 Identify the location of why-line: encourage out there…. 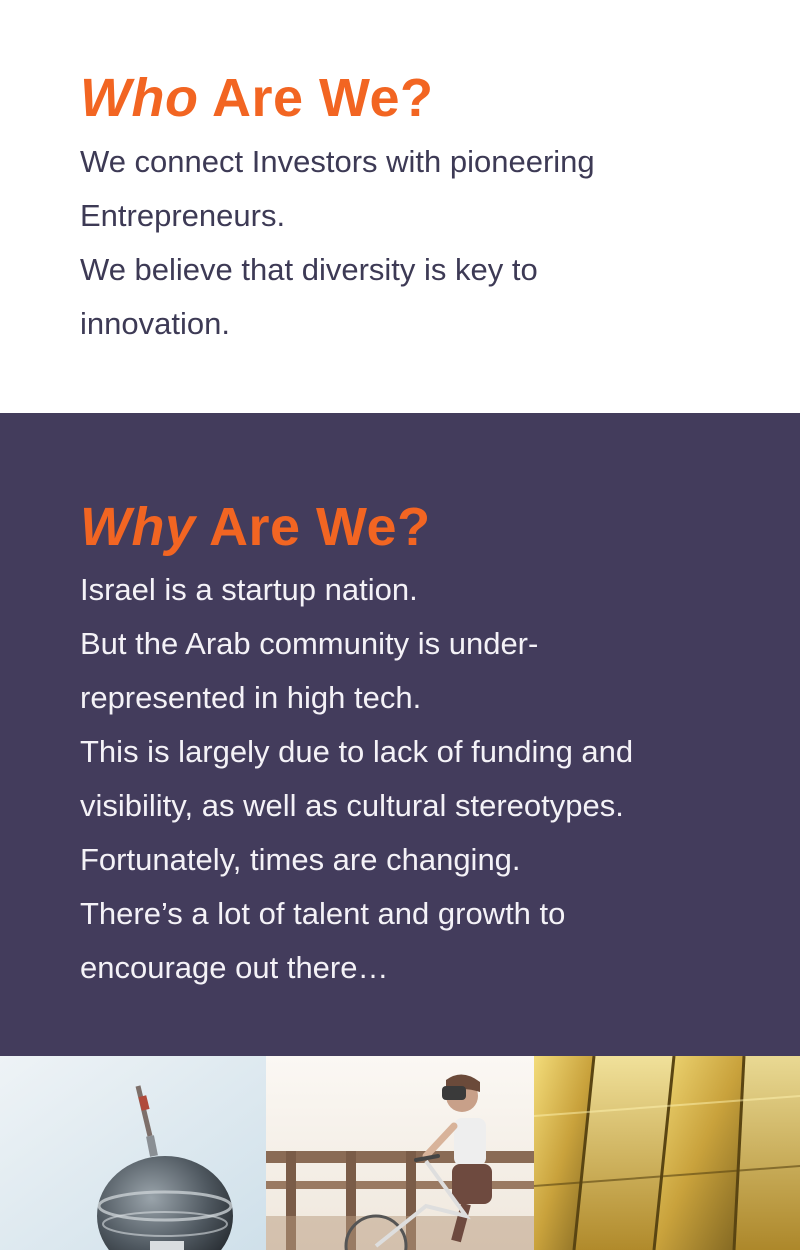
(234, 967).